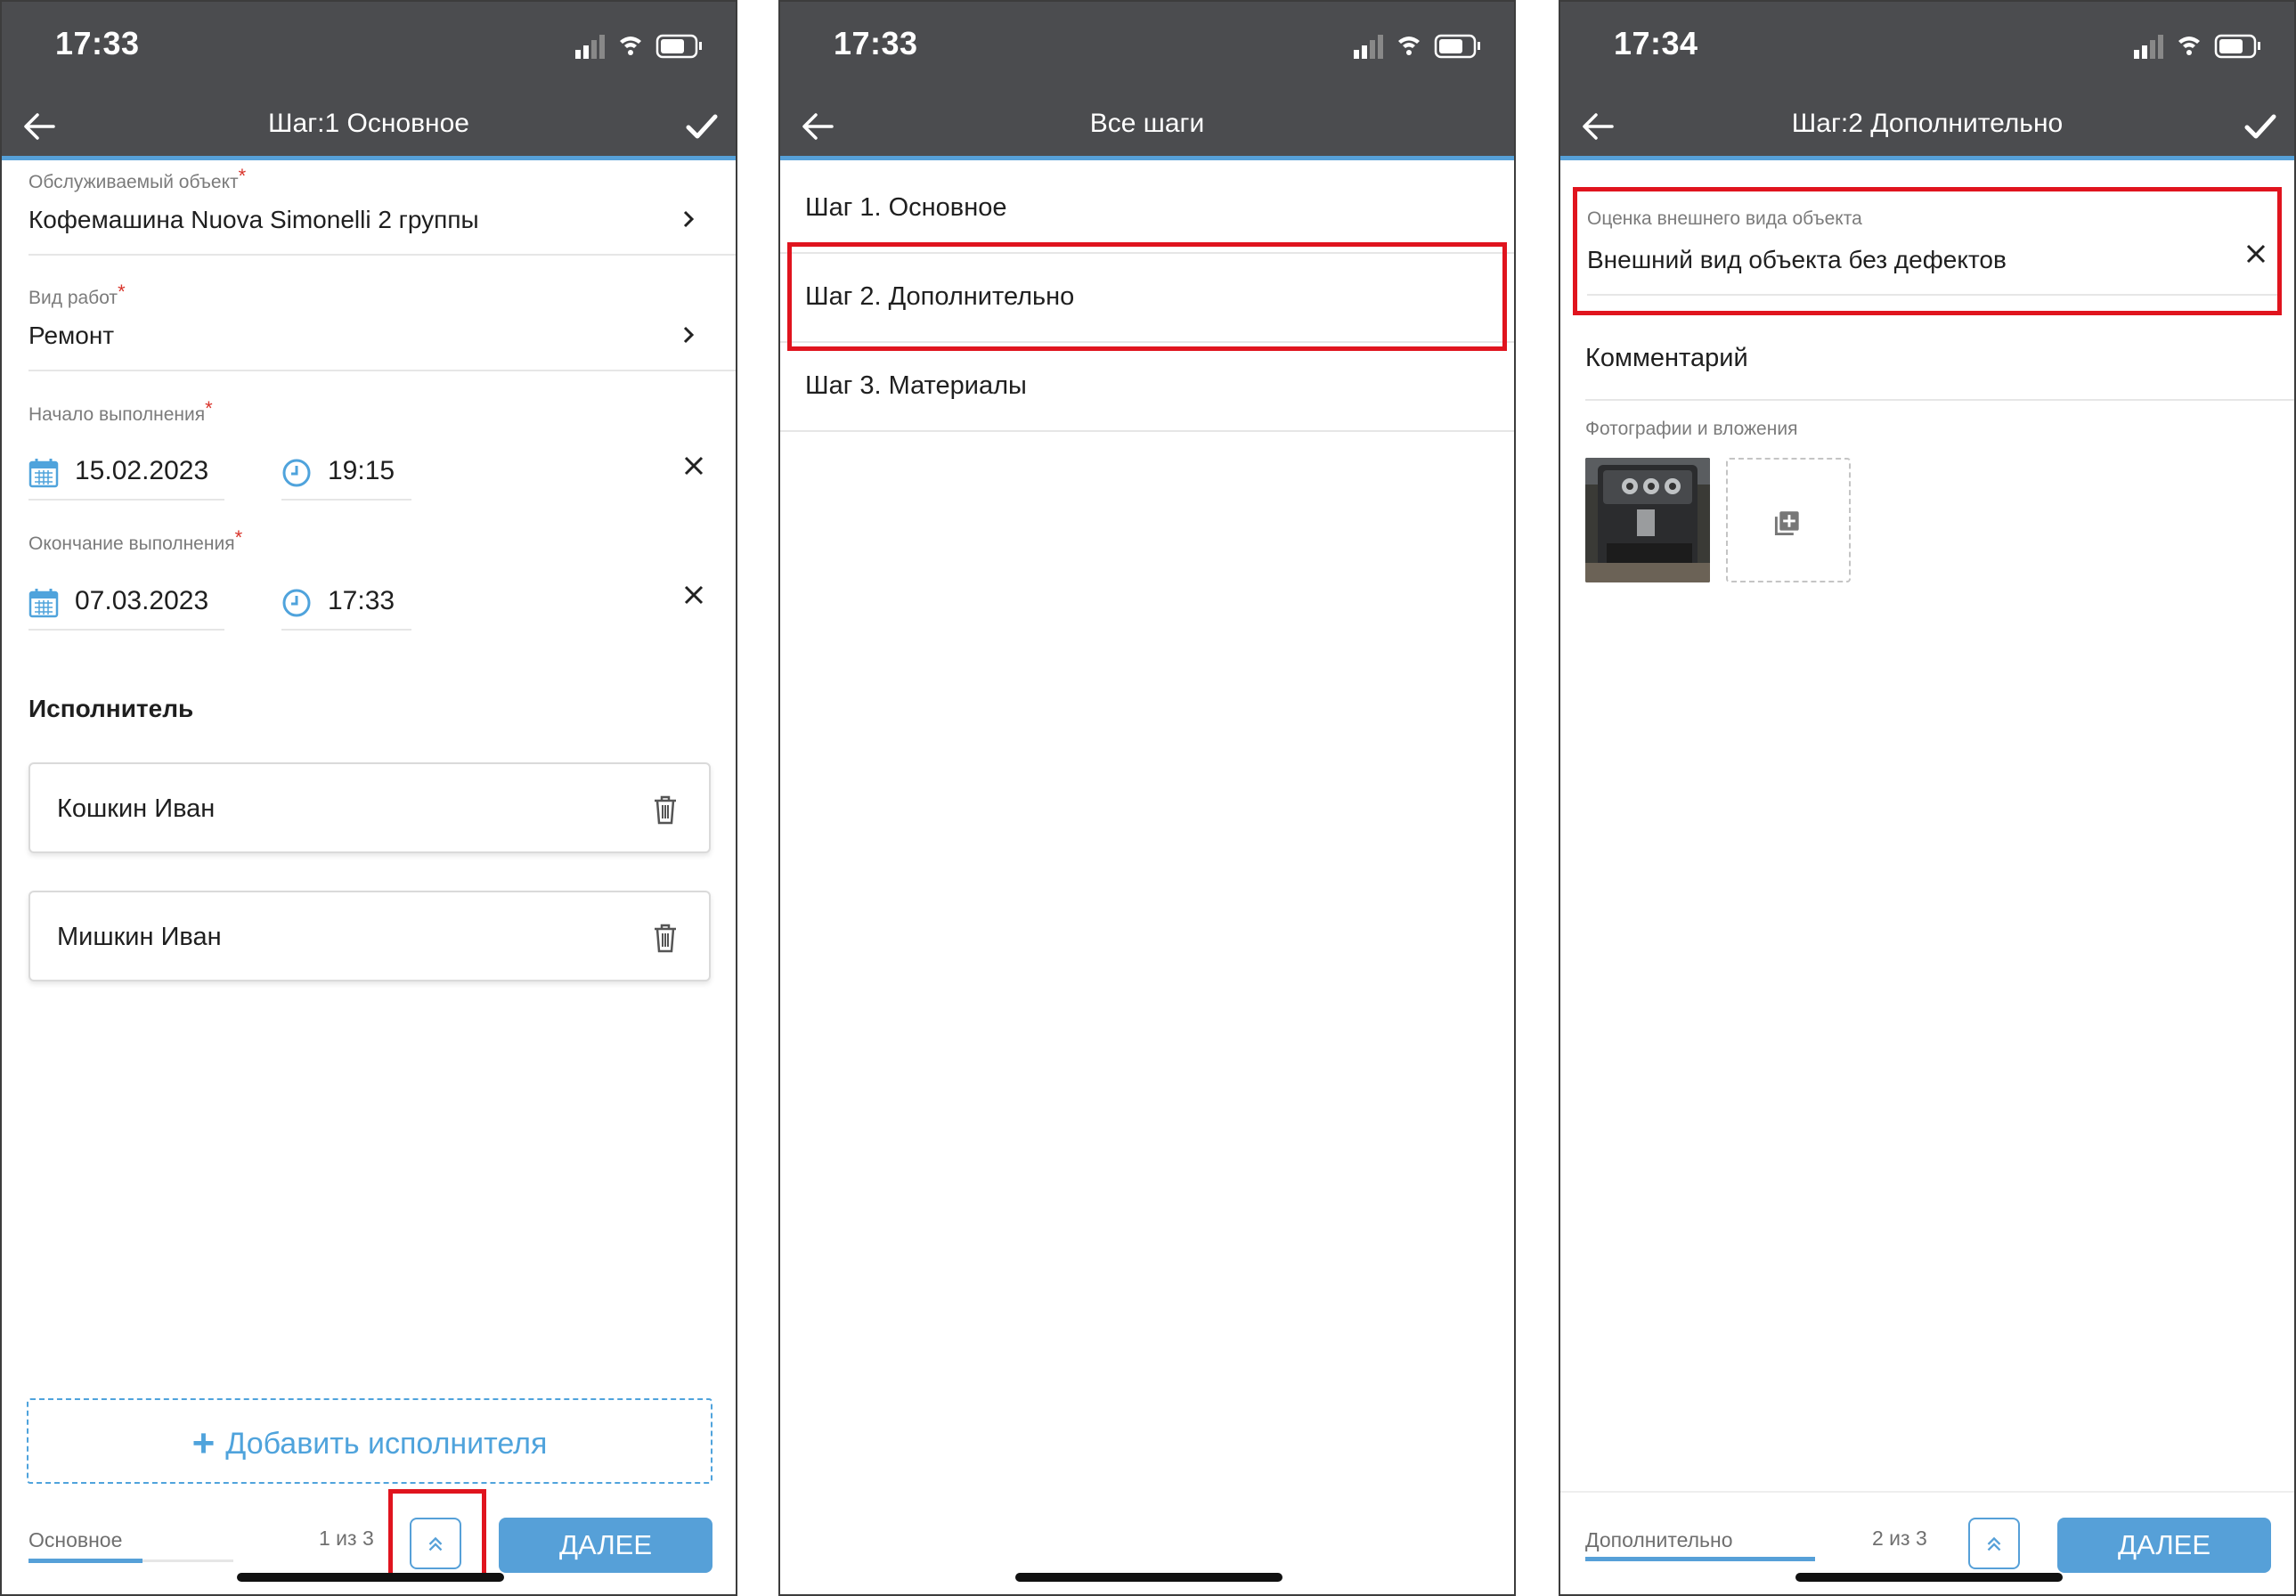  What do you see at coordinates (75, 1539) in the screenshot?
I see `footer-step-name: Основное` at bounding box center [75, 1539].